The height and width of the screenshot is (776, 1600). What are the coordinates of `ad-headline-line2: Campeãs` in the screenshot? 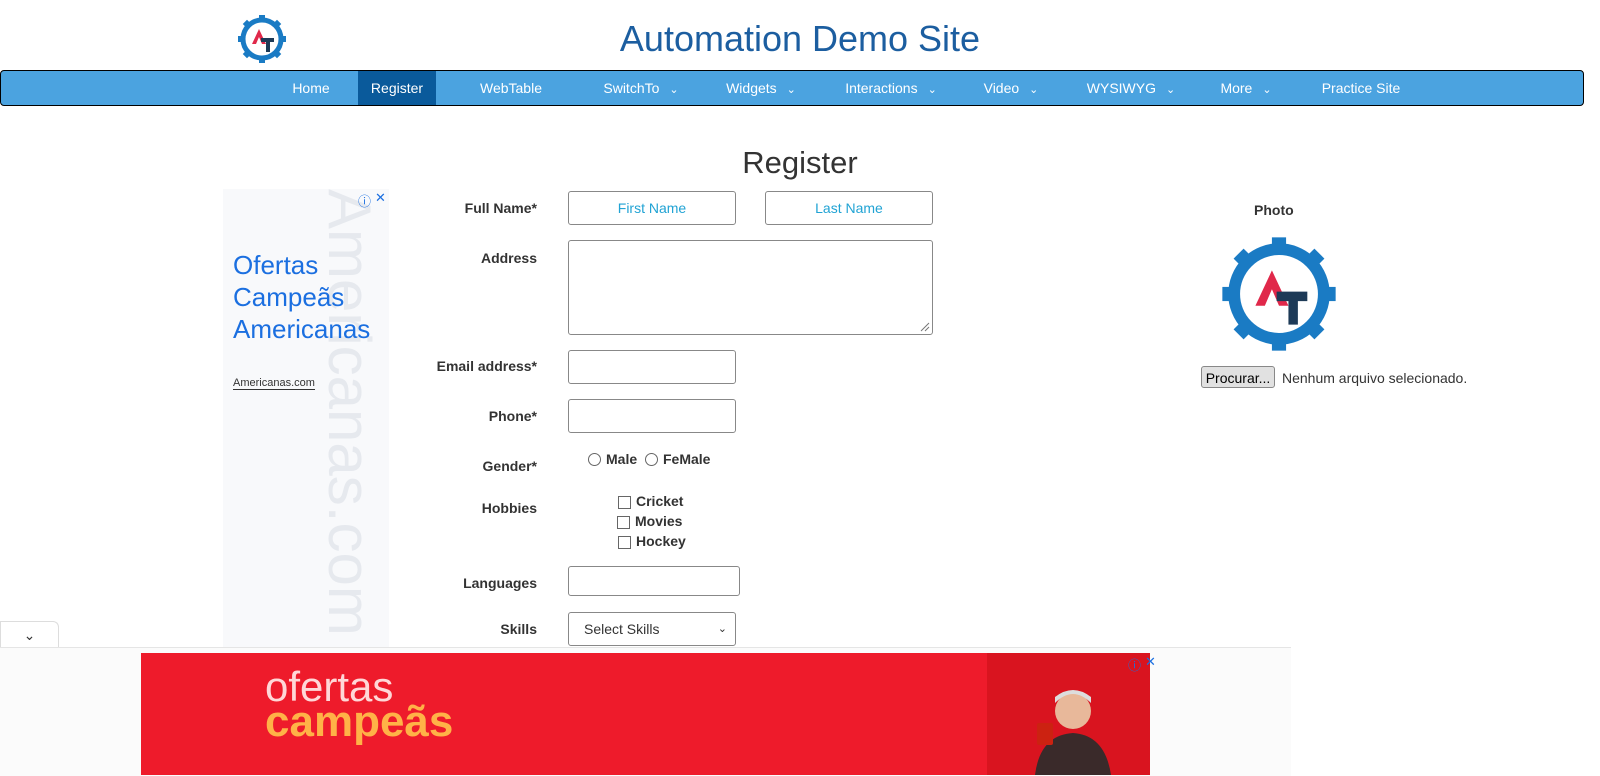 It's located at (289, 297).